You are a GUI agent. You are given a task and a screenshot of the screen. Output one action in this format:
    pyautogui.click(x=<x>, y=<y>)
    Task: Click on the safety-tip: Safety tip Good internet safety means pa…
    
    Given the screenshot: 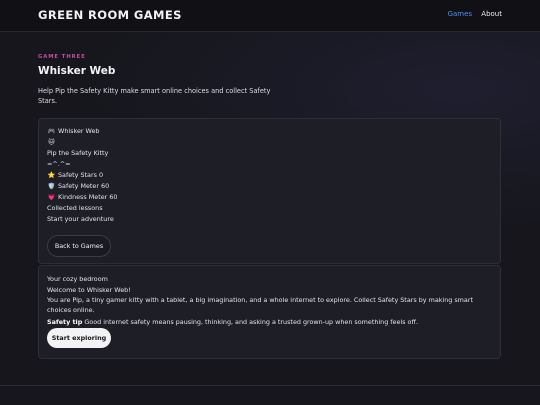 What is the action you would take?
    pyautogui.click(x=271, y=323)
    